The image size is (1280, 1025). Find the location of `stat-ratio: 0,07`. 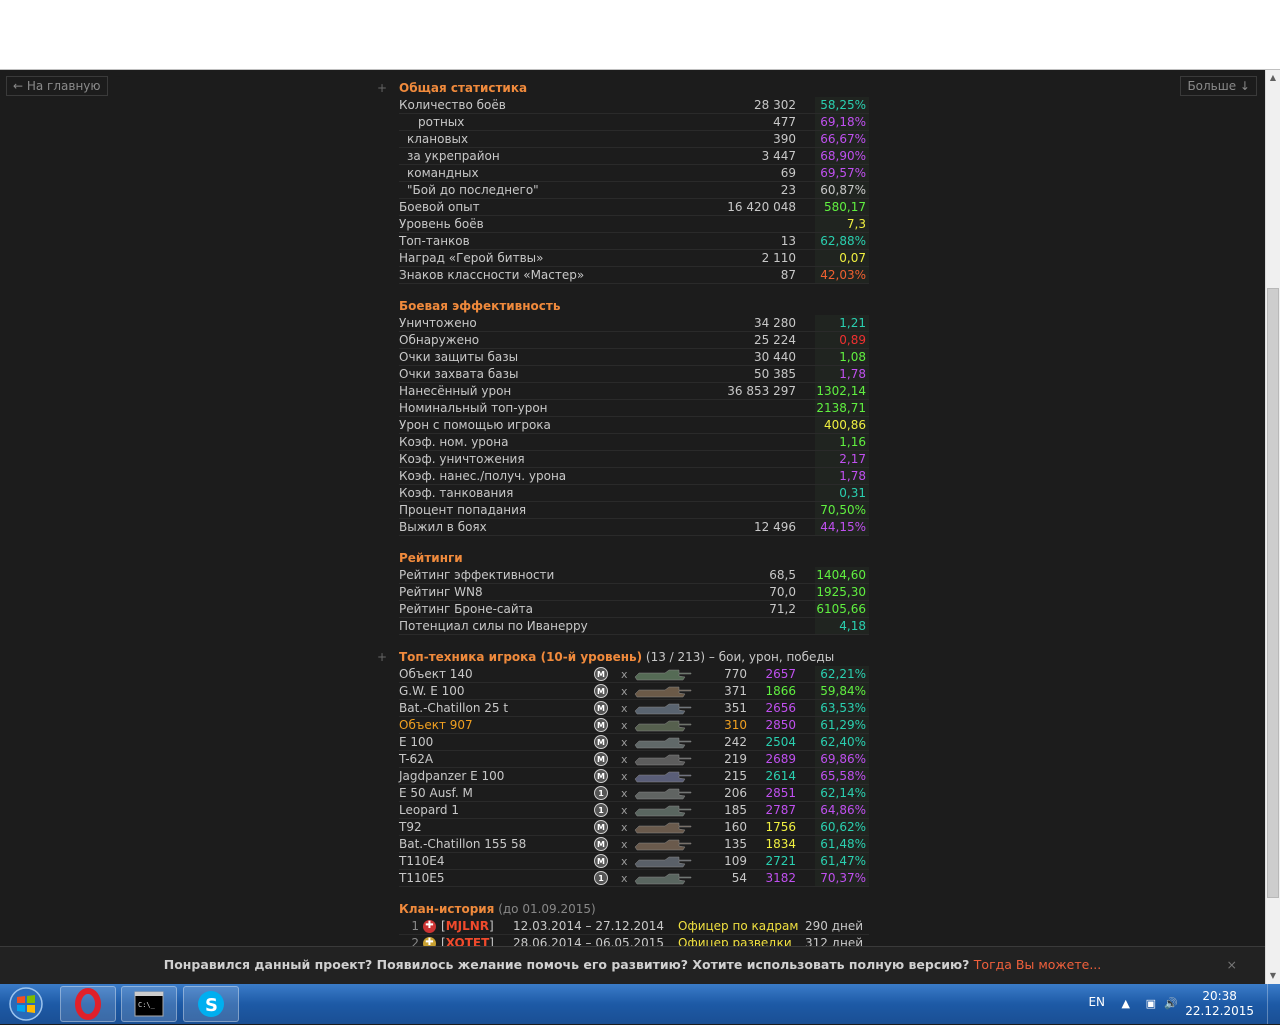

stat-ratio: 0,07 is located at coordinates (852, 258).